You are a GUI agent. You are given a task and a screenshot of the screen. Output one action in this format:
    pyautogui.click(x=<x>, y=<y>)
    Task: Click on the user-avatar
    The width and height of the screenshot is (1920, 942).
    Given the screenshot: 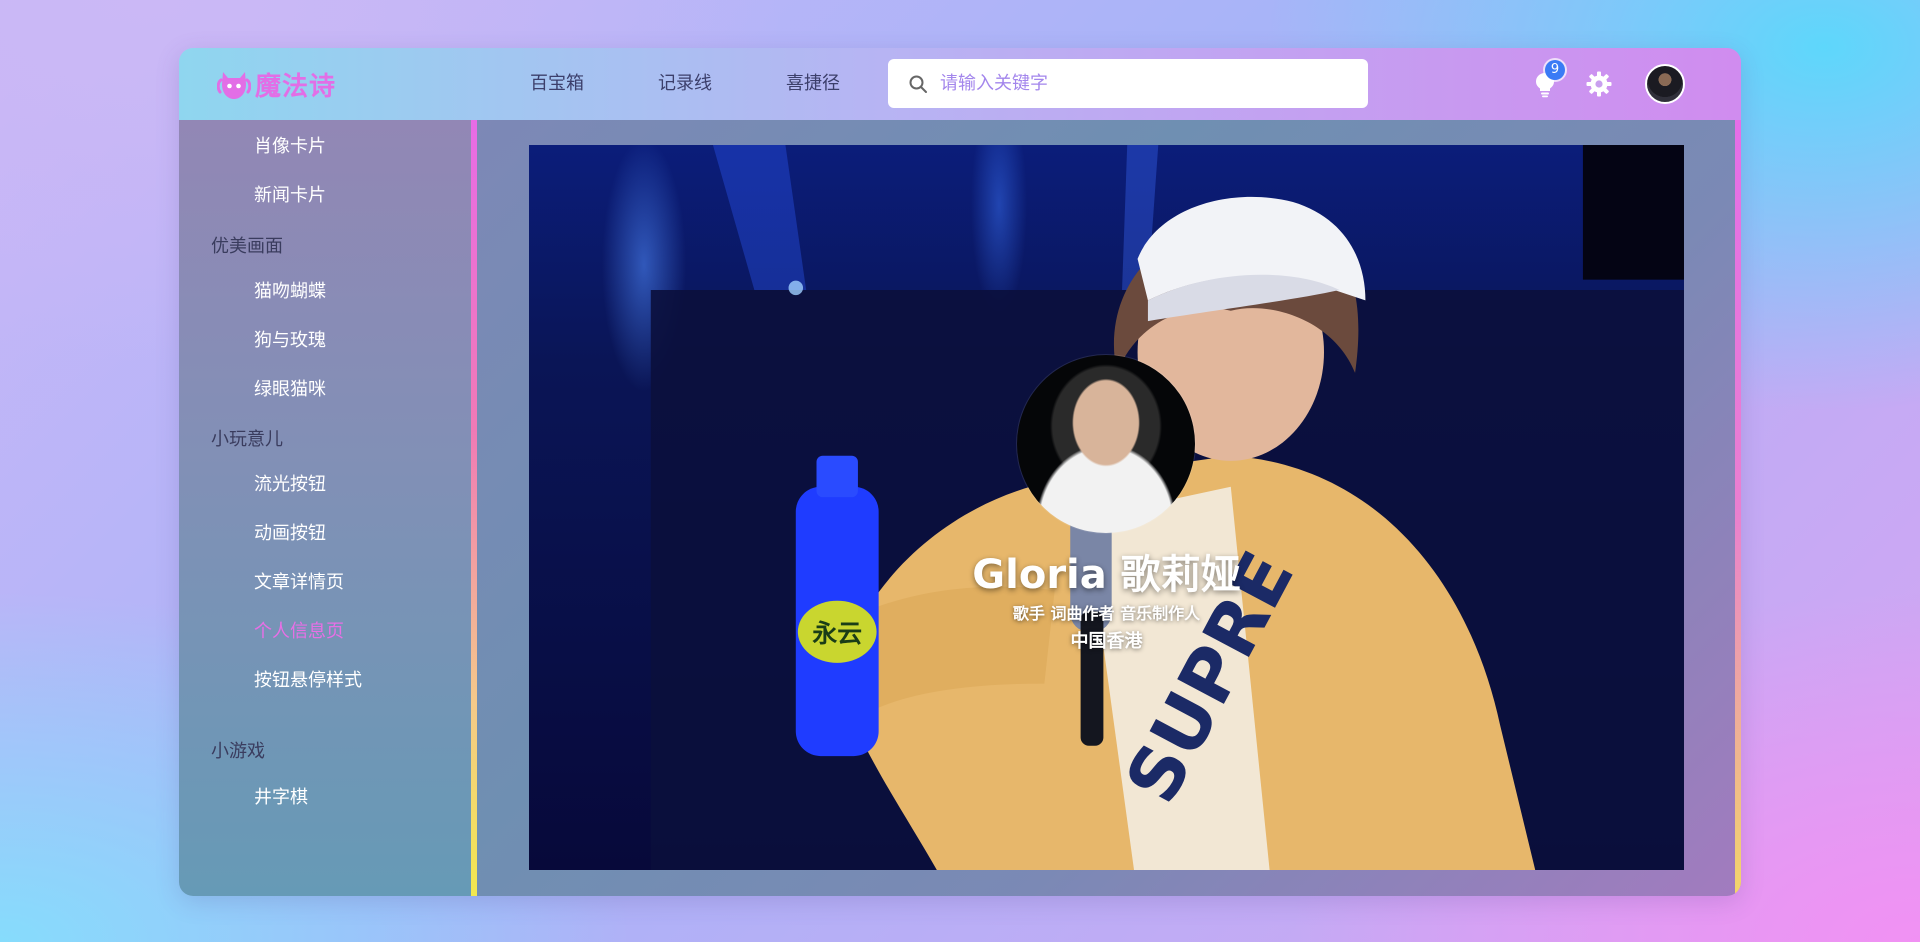 What is the action you would take?
    pyautogui.click(x=1665, y=84)
    